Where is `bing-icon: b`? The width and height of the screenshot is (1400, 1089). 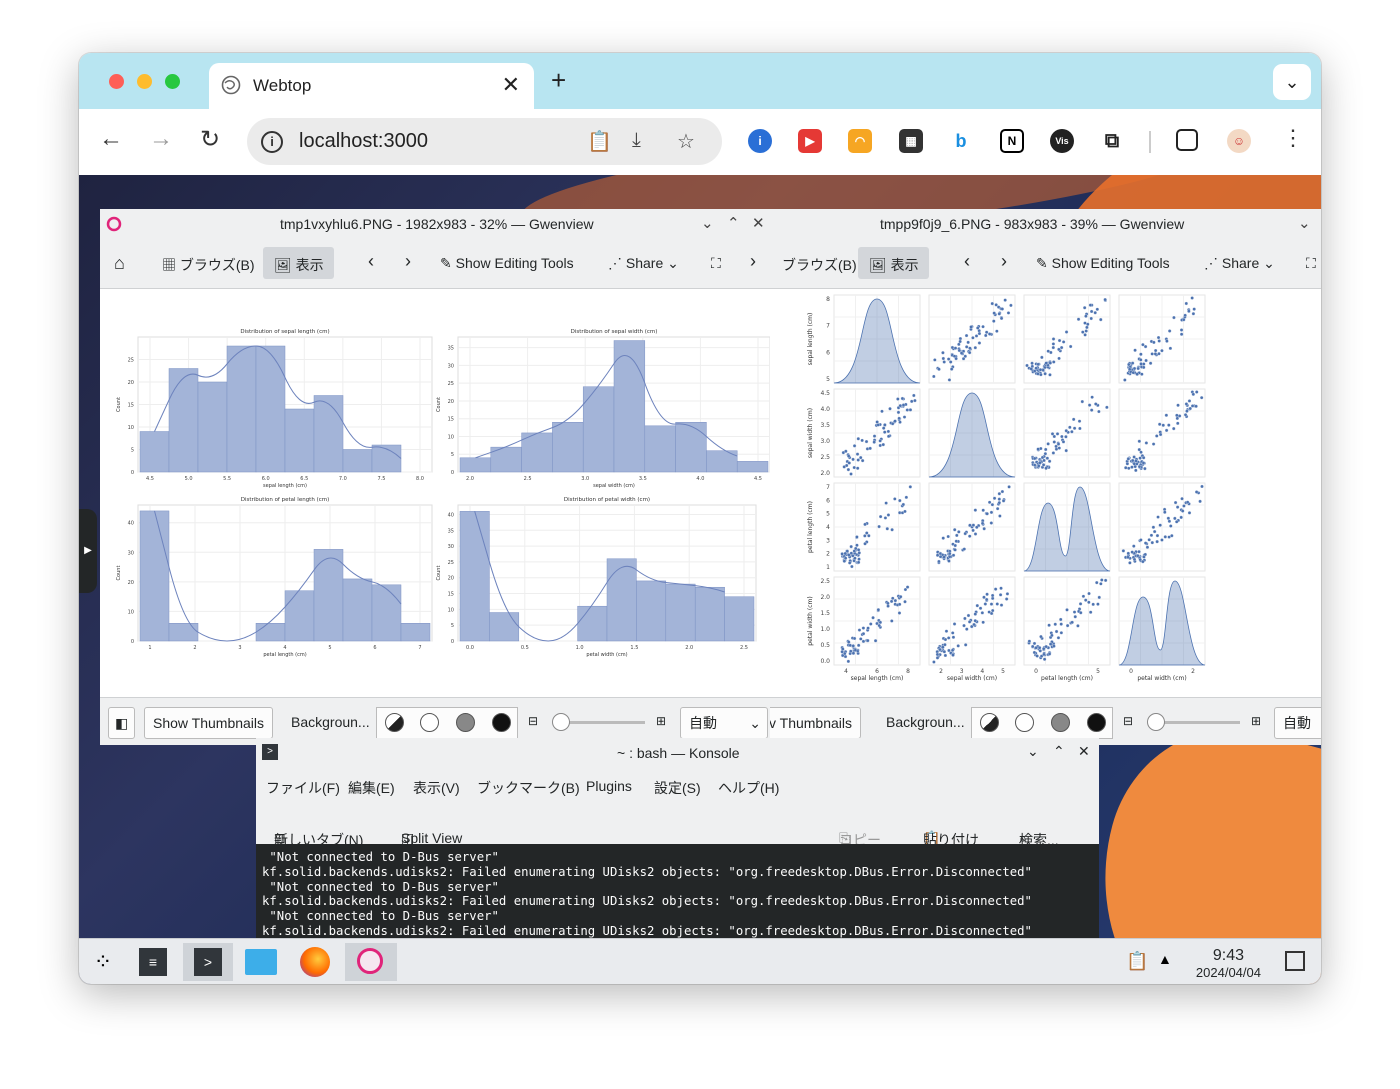
bing-icon: b is located at coordinates (961, 141).